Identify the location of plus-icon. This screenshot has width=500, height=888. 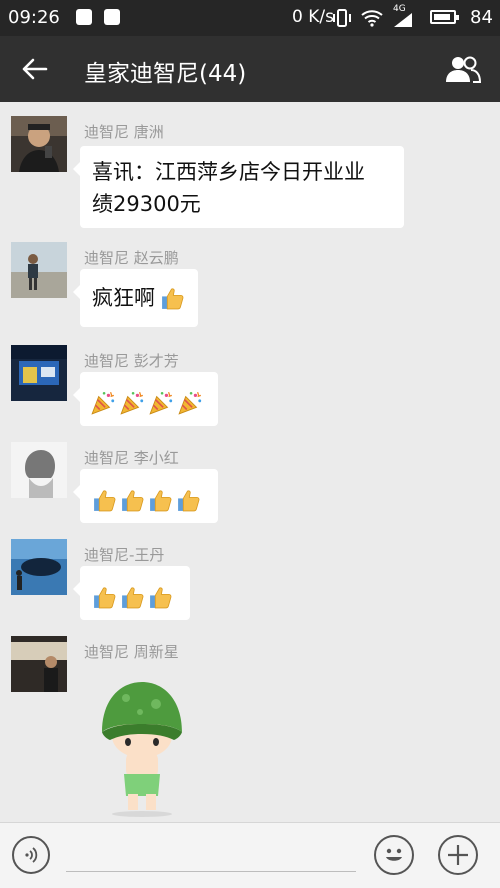
(458, 855).